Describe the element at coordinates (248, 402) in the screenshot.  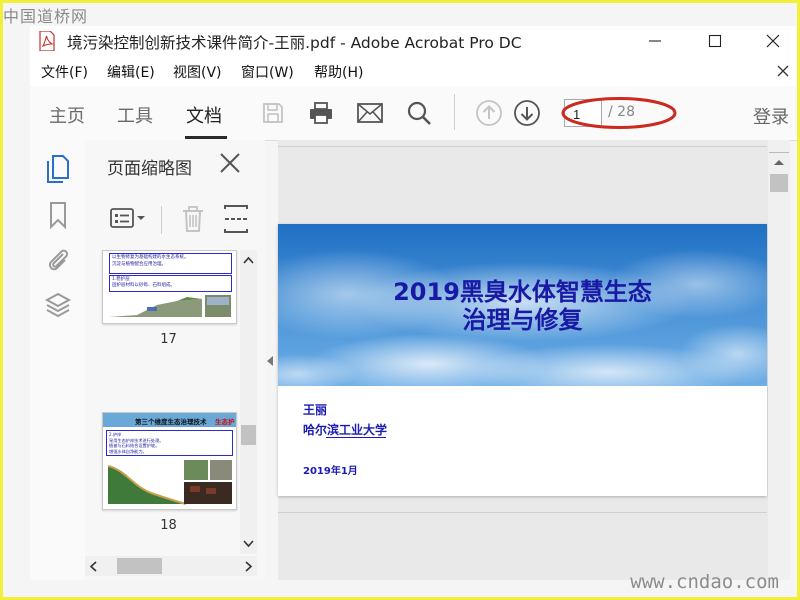
I see `thumbnails-vertical-scrollbar` at that location.